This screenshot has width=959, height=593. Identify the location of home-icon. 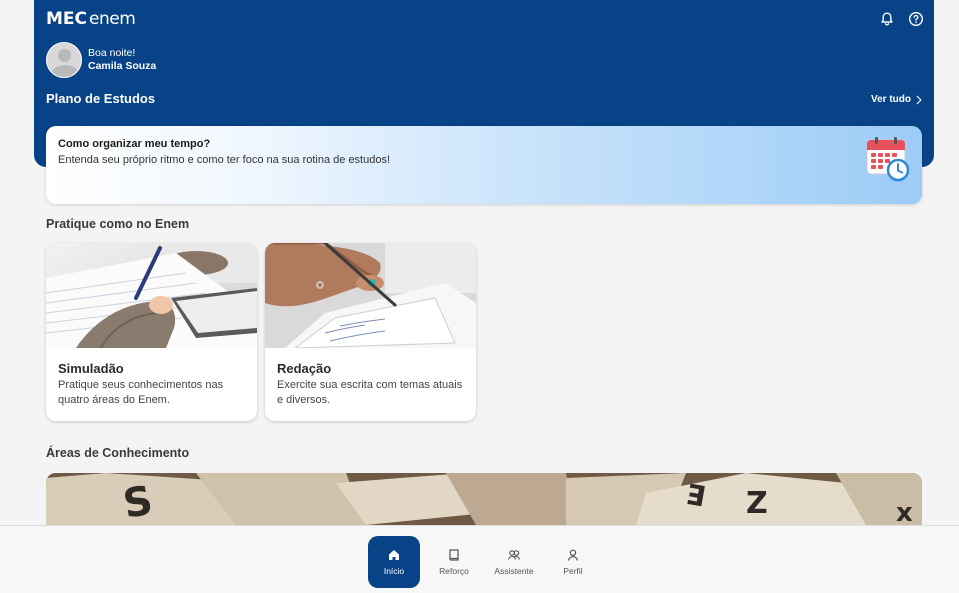
(394, 555).